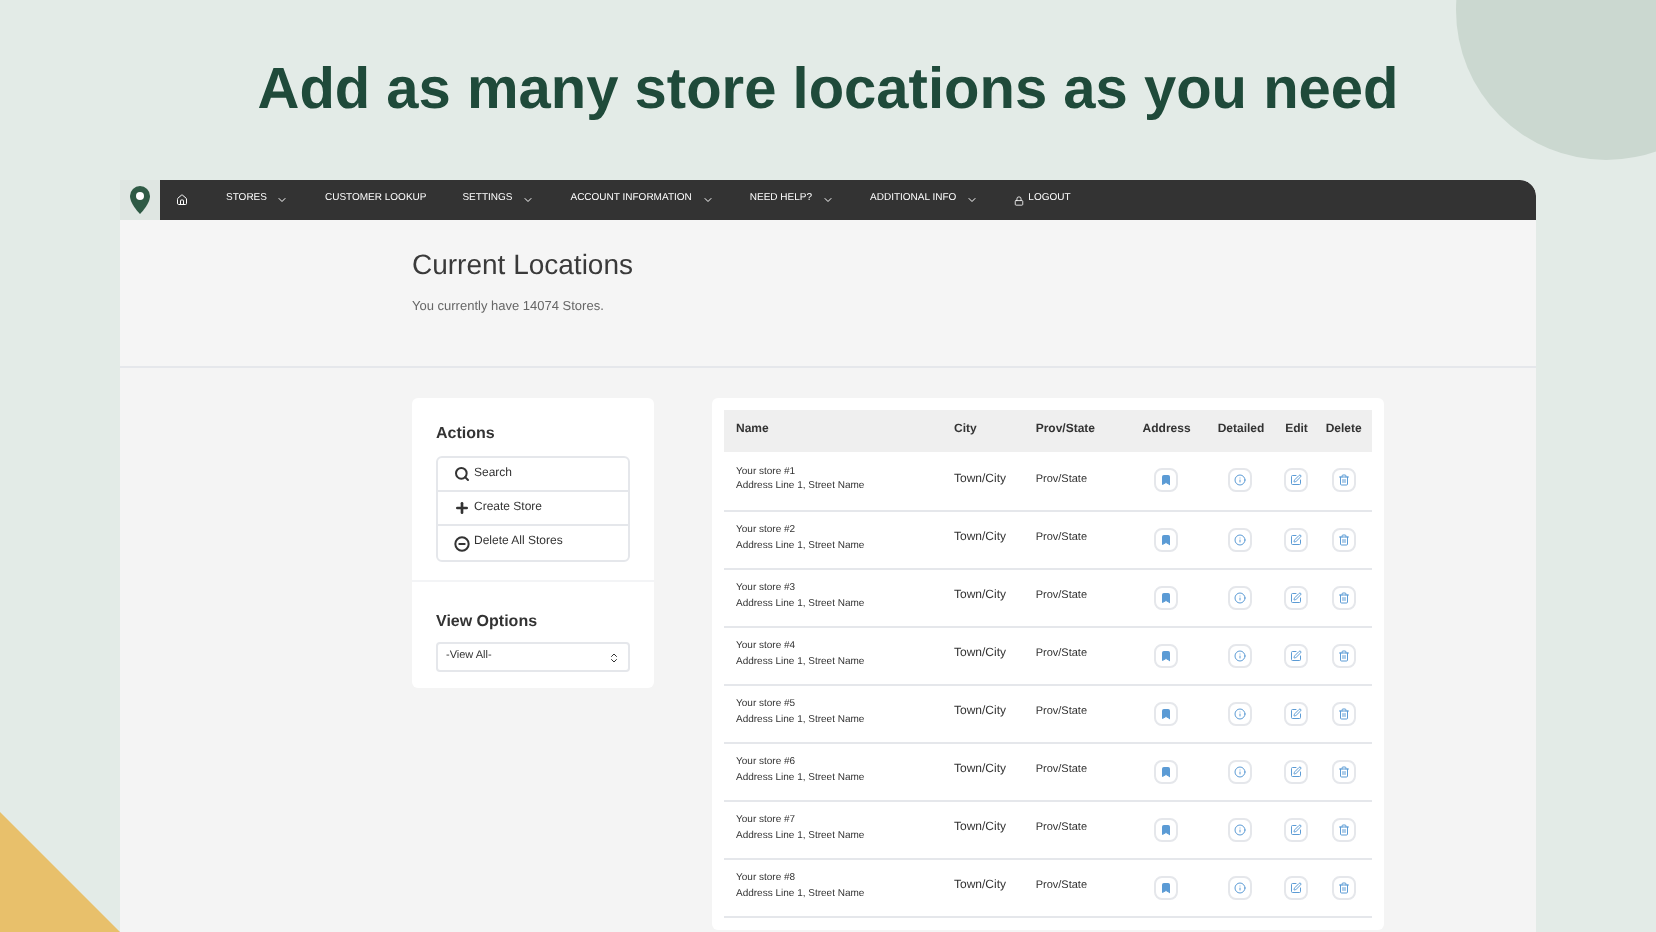  I want to click on search-icon, so click(462, 474).